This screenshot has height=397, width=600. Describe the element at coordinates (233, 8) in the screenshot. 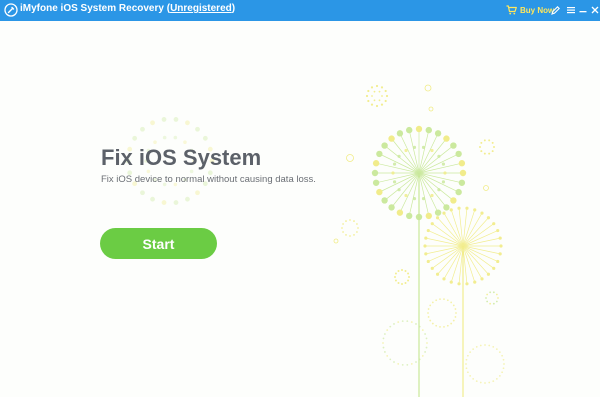

I see `close-paren: )` at that location.